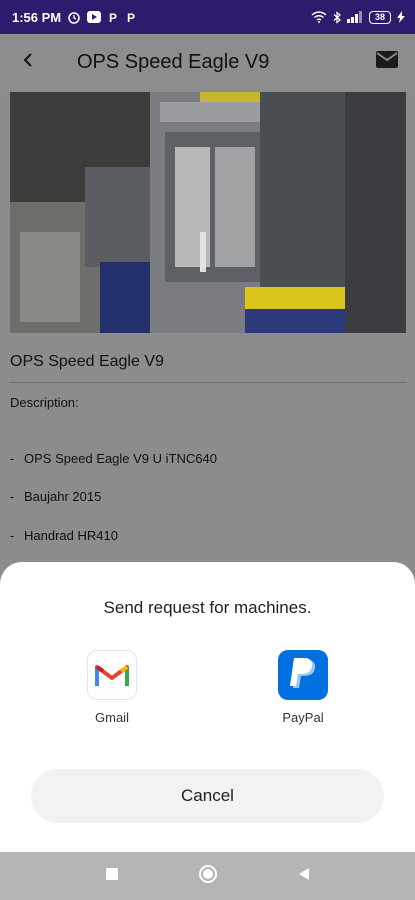 The width and height of the screenshot is (415, 900). I want to click on bluetooth-icon, so click(337, 17).